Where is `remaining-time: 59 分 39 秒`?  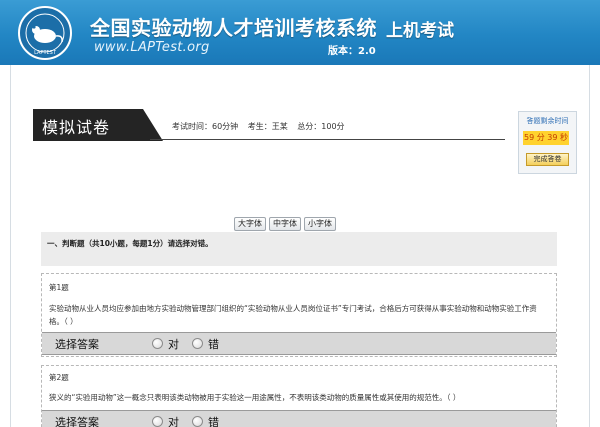 remaining-time: 59 分 39 秒 is located at coordinates (546, 138).